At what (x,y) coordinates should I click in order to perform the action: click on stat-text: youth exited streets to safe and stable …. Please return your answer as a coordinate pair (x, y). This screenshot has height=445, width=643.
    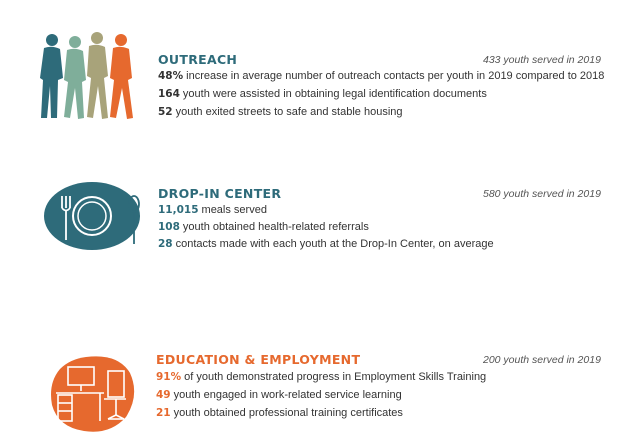
    Looking at the image, I should click on (289, 112).